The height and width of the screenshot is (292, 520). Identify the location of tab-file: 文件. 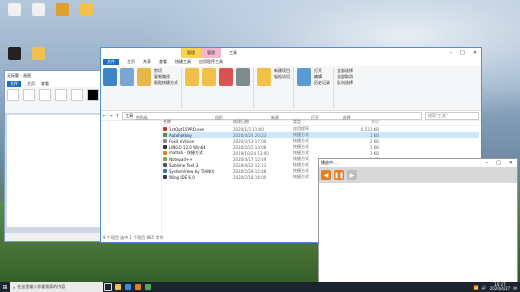
(111, 62).